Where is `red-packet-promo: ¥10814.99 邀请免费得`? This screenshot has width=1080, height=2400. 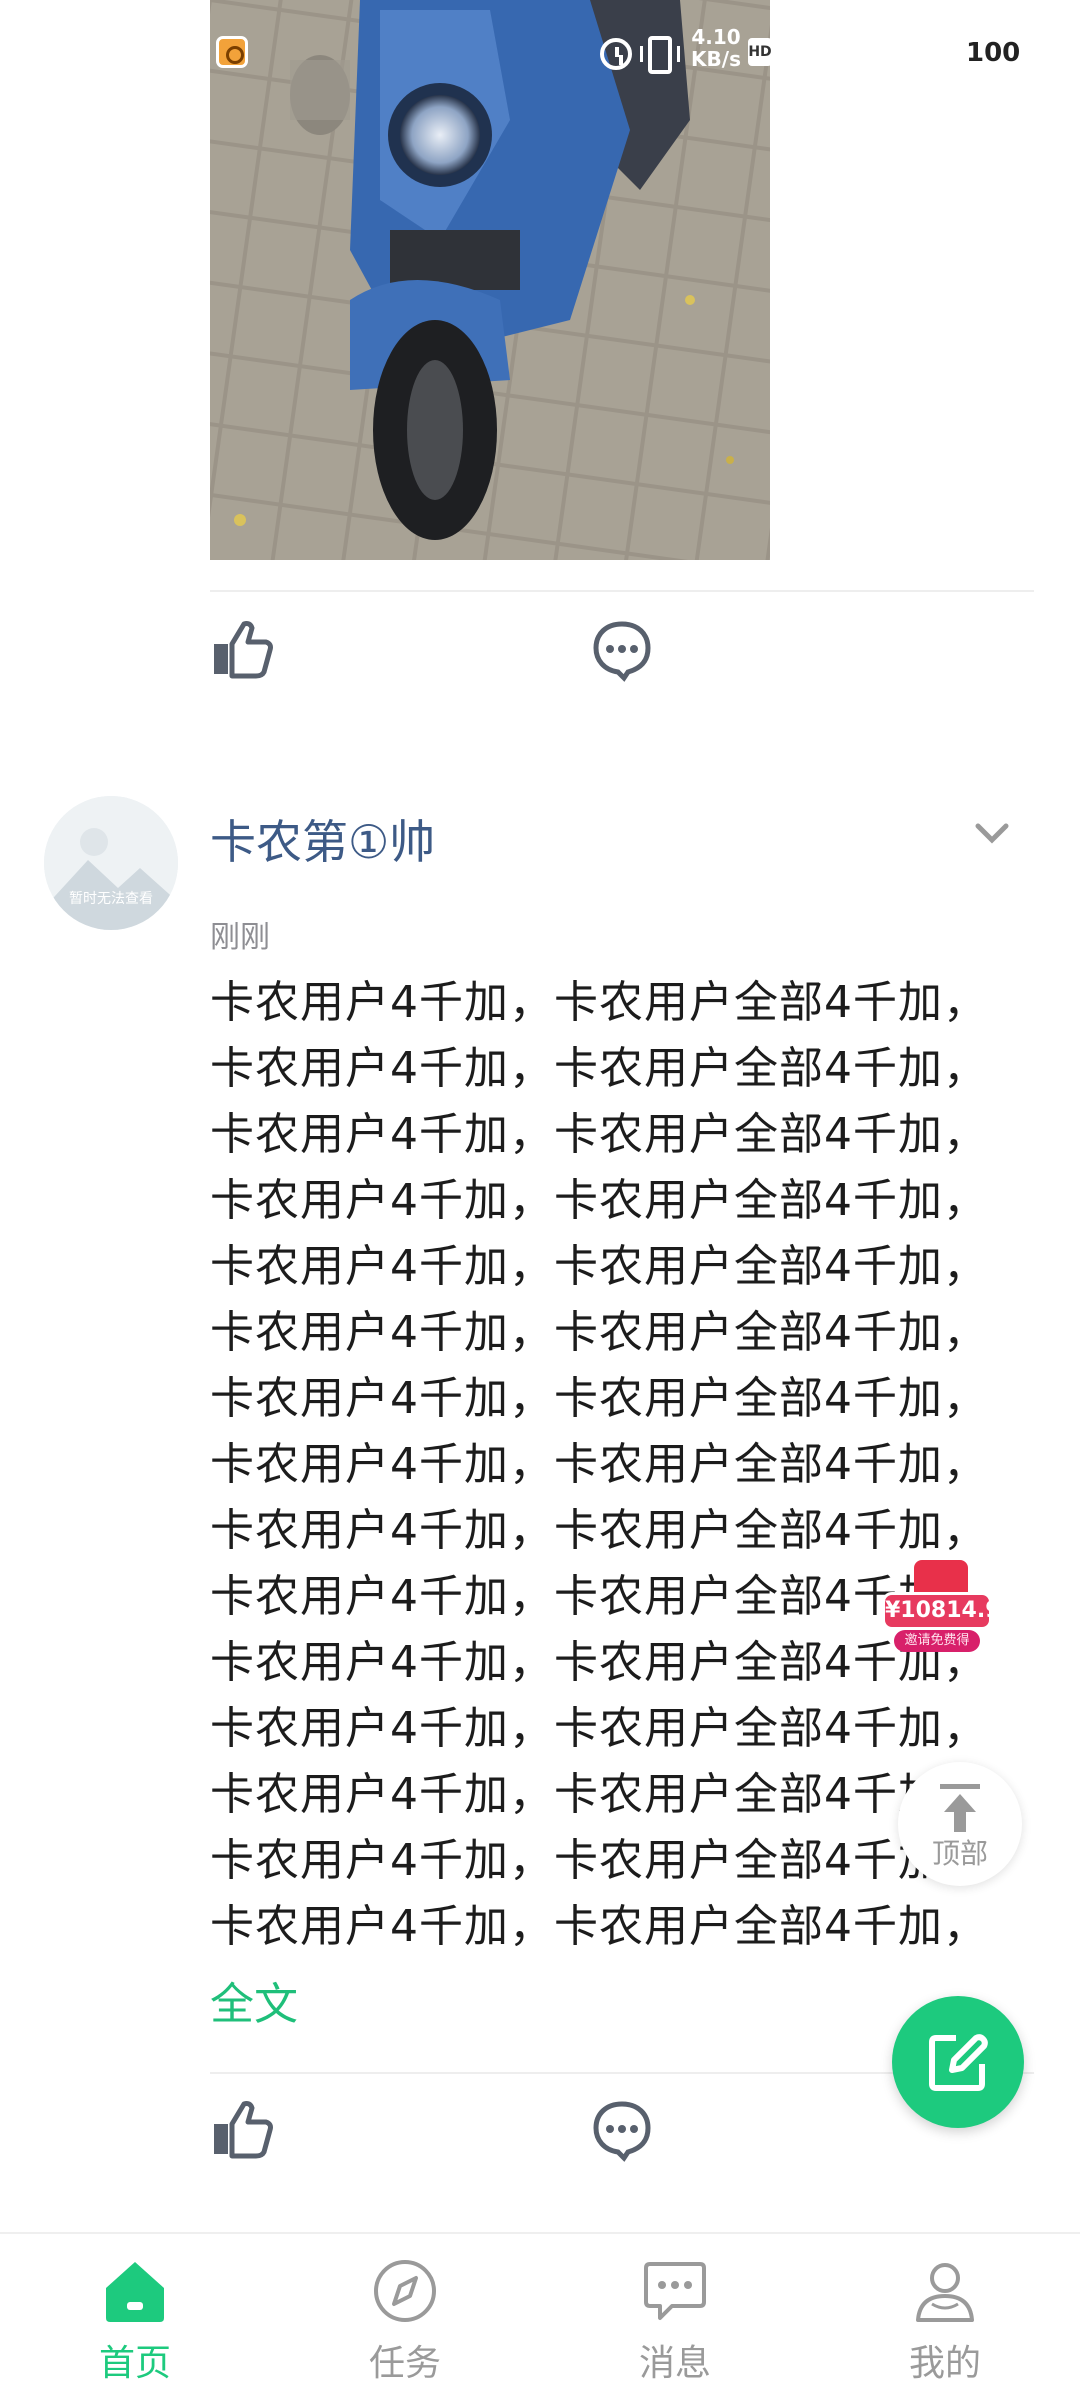 red-packet-promo: ¥10814.99 邀请免费得 is located at coordinates (947, 1606).